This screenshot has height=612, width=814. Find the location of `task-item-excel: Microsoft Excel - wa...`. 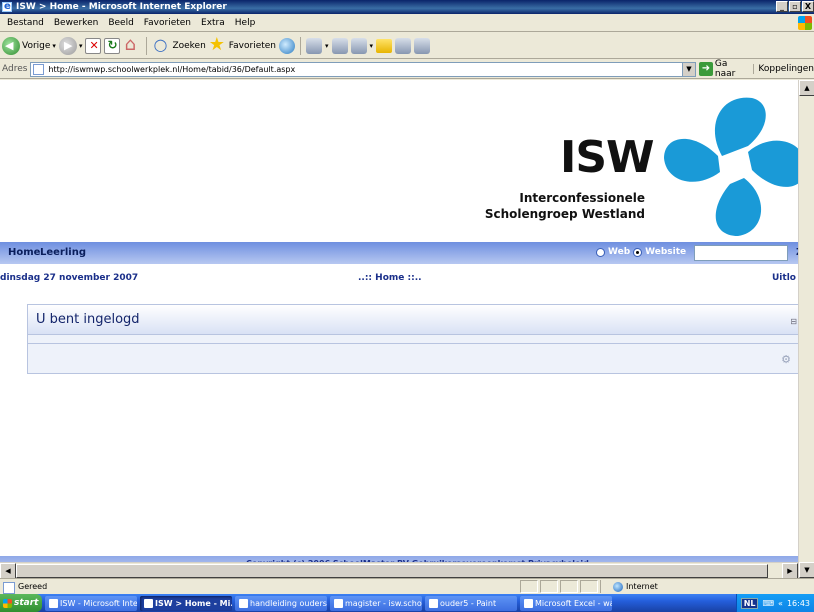

task-item-excel: Microsoft Excel - wa... is located at coordinates (566, 603).